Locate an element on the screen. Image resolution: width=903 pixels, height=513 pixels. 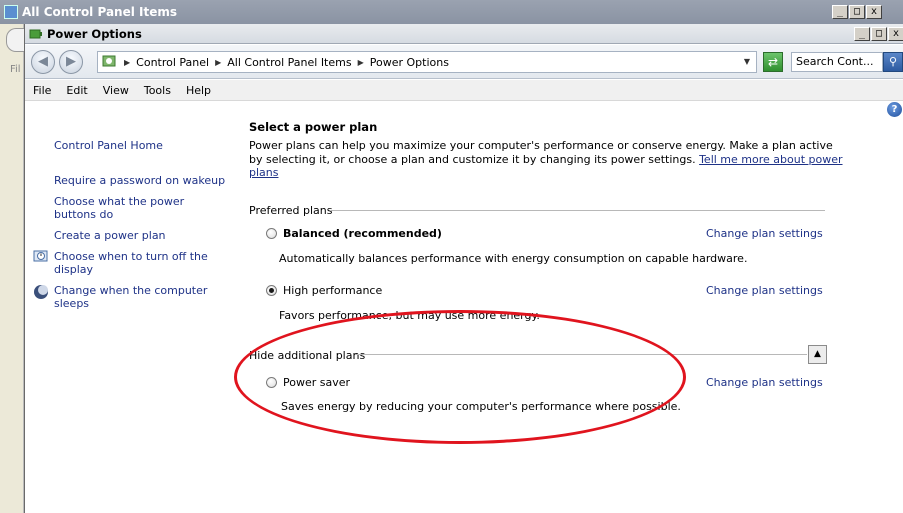
refresh-button: ⇄ is located at coordinates (773, 62).